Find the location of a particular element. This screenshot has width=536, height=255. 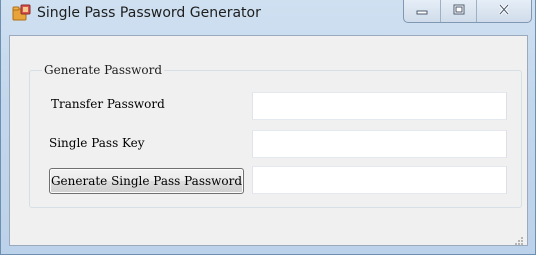

group-title: Generate Password is located at coordinates (103, 70).